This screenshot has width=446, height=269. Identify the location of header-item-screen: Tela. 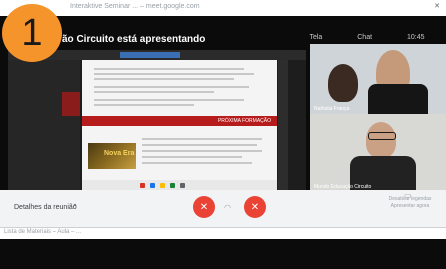
(315, 37).